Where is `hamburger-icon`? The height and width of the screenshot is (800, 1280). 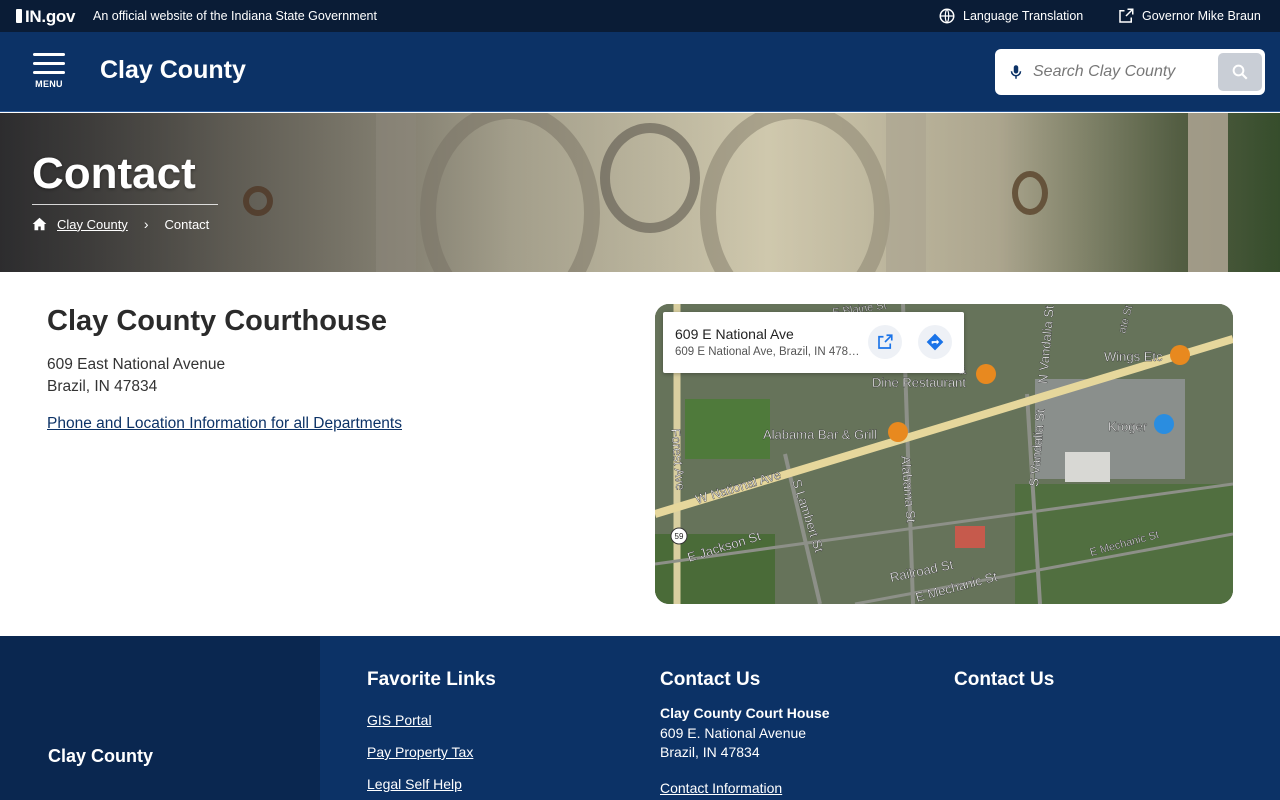 hamburger-icon is located at coordinates (49, 54).